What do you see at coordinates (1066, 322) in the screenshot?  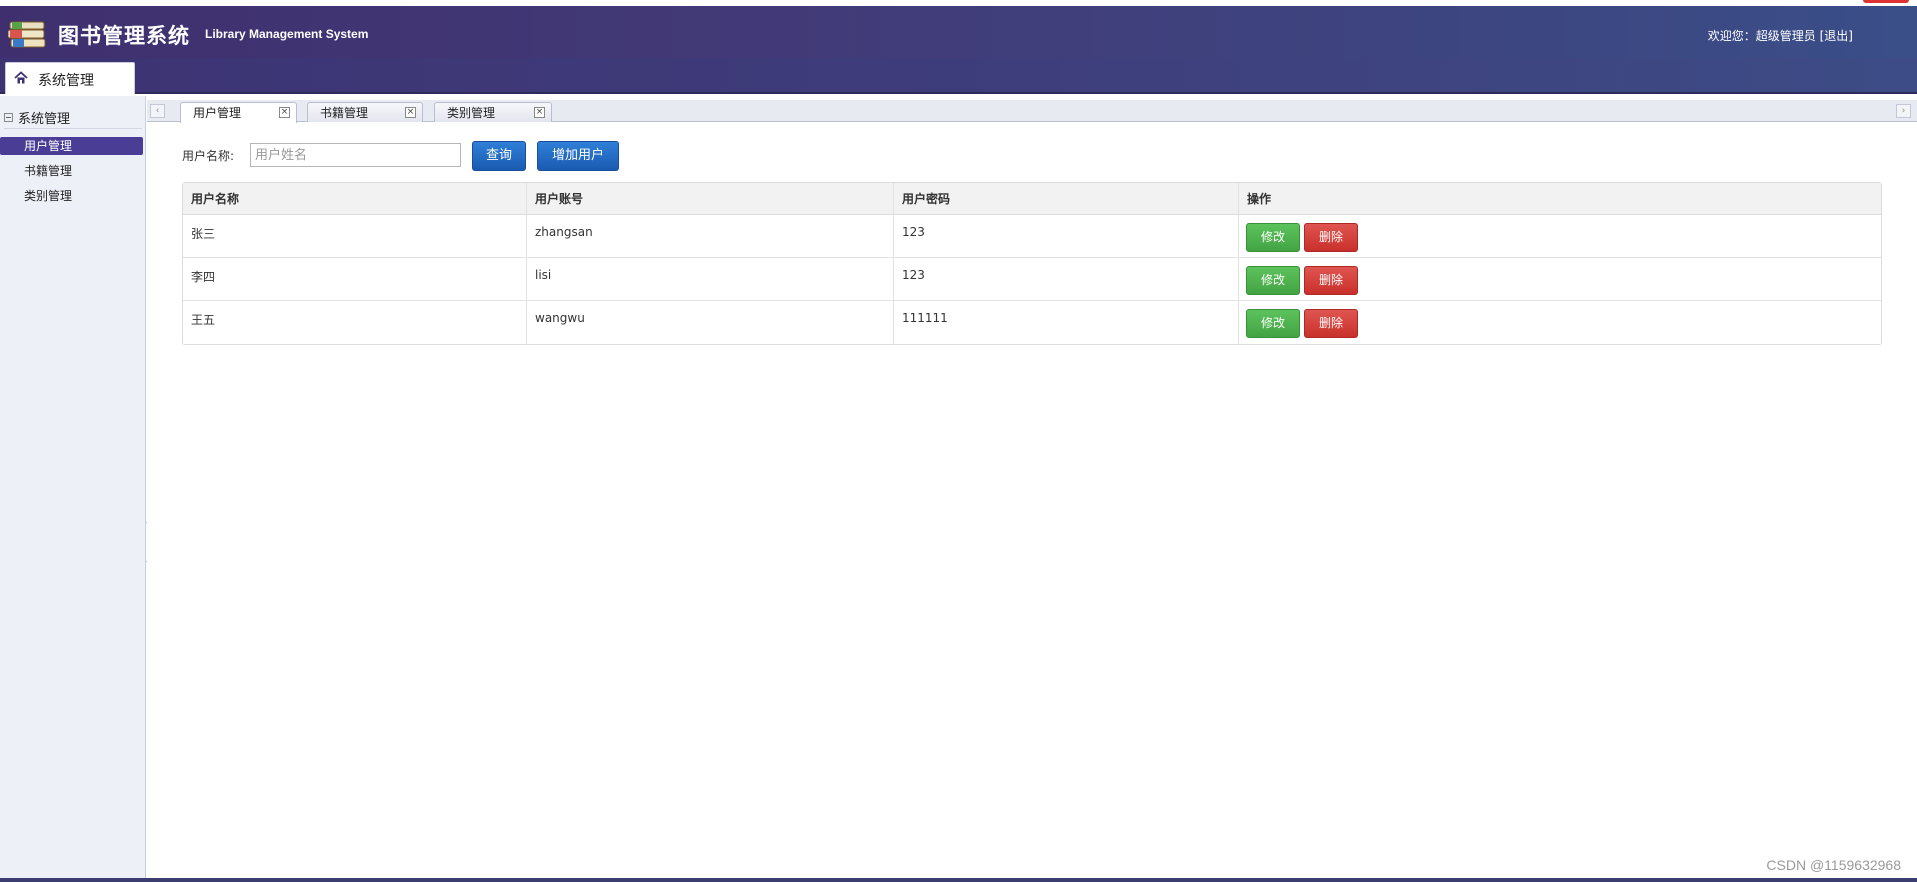 I see `cell-password: 111111` at bounding box center [1066, 322].